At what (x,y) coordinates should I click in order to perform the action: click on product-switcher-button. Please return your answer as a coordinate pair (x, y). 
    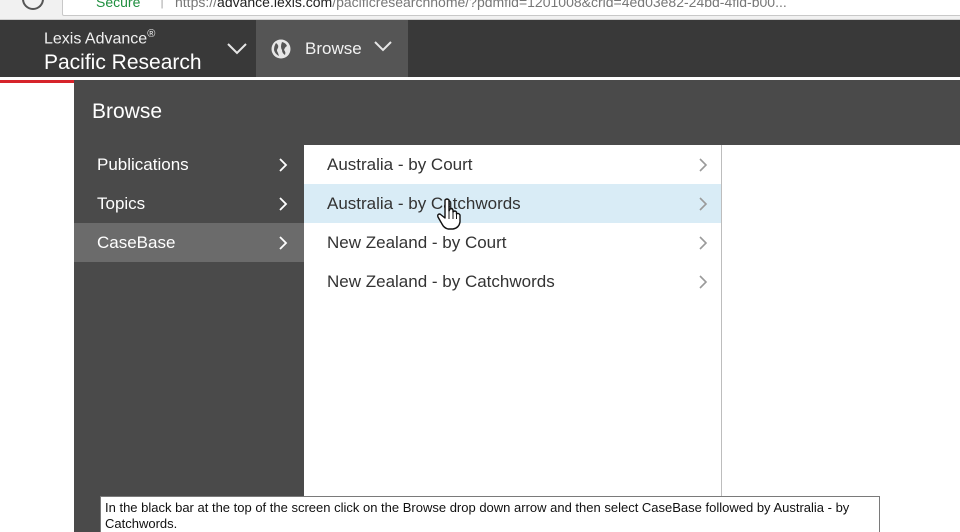
    Looking at the image, I should click on (237, 48).